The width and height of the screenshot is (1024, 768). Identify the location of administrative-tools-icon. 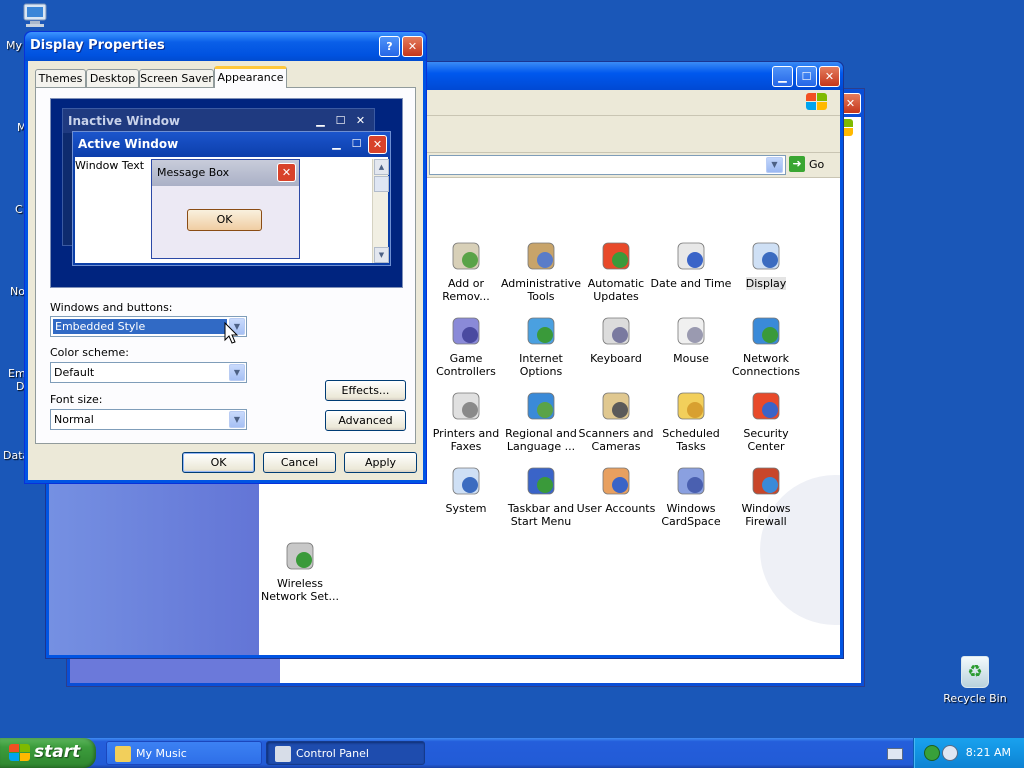
(541, 256).